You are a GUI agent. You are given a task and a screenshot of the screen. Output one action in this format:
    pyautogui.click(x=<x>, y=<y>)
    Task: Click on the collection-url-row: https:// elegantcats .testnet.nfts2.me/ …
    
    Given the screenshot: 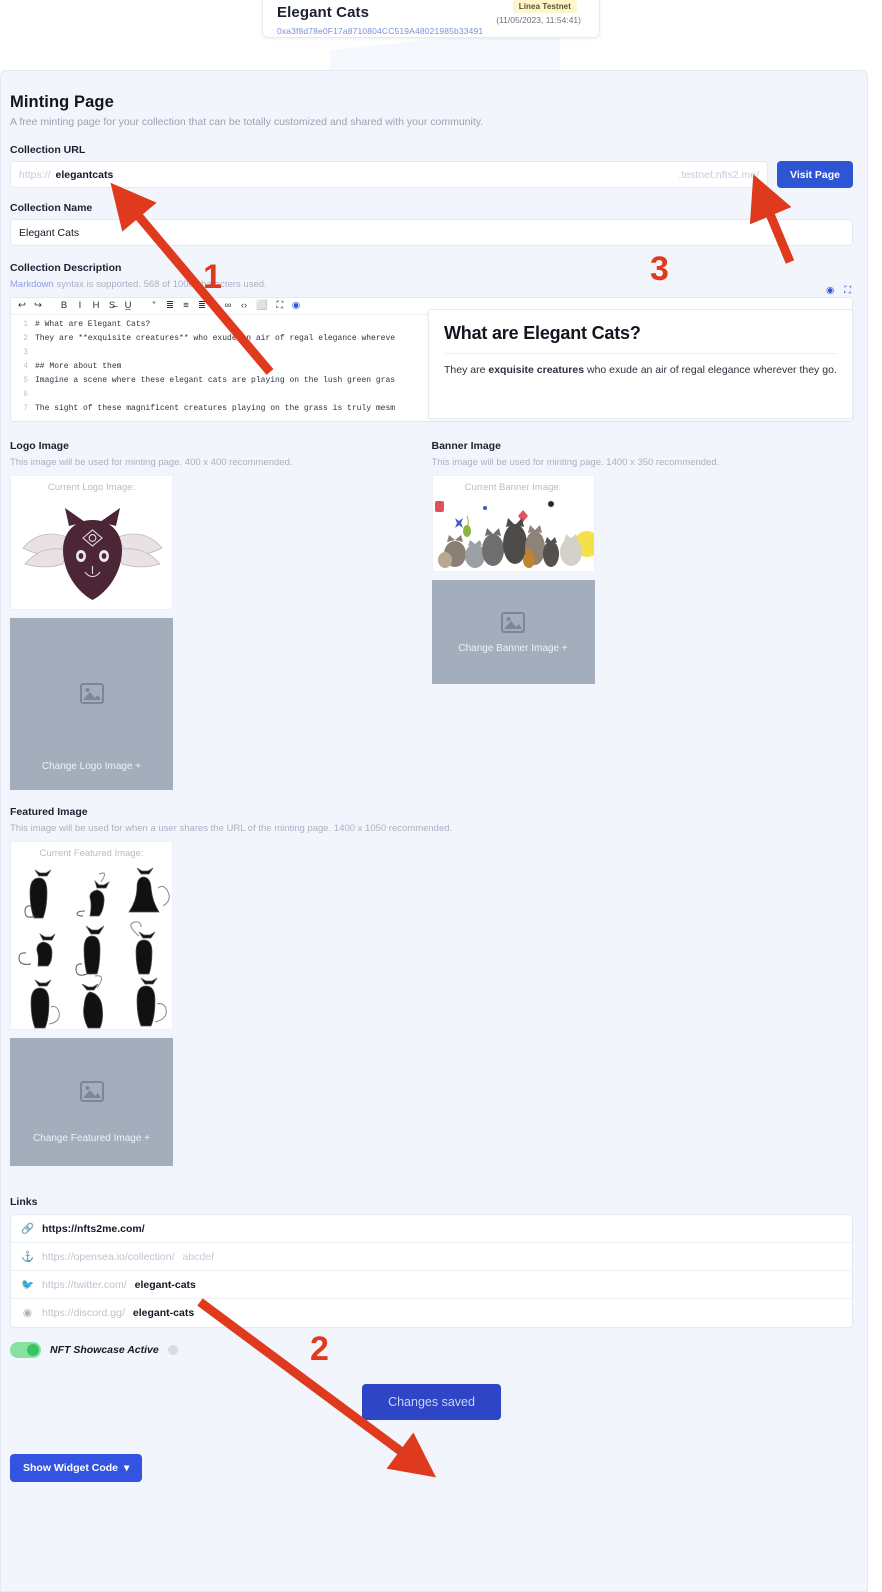 What is the action you would take?
    pyautogui.click(x=431, y=174)
    